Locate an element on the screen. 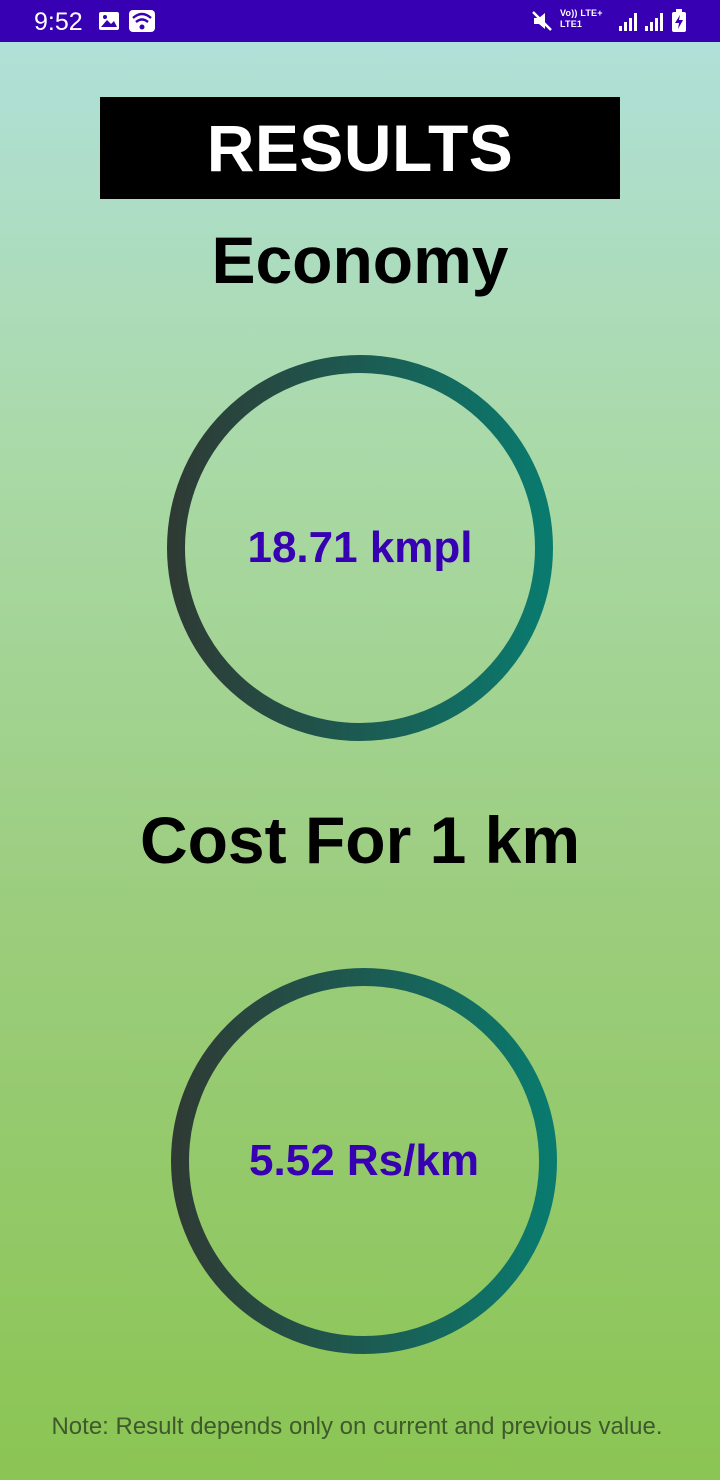 Image resolution: width=720 pixels, height=1480 pixels. status-time: 9:52 is located at coordinates (58, 22).